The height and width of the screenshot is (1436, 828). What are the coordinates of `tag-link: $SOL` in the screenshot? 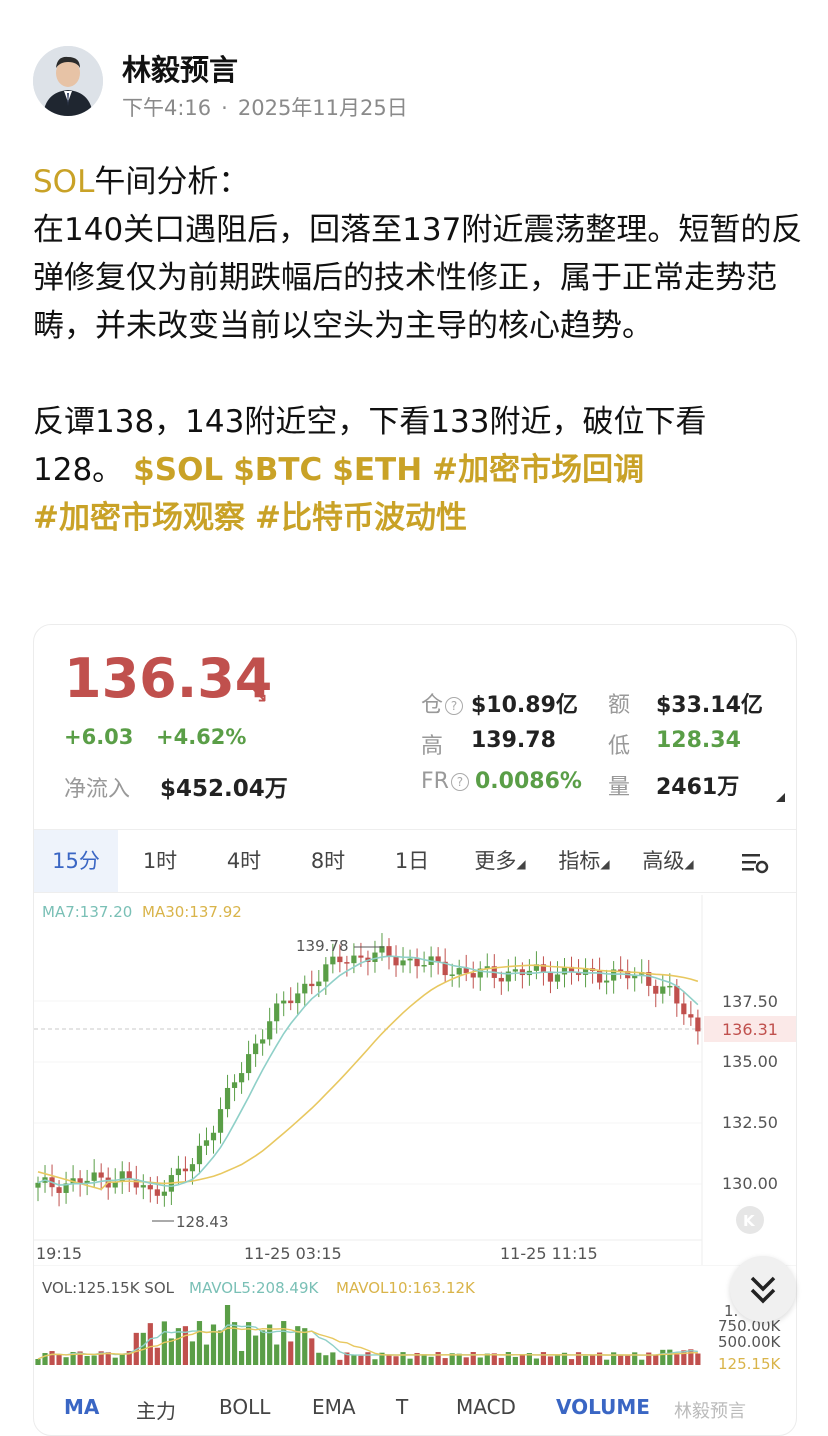 It's located at (178, 470).